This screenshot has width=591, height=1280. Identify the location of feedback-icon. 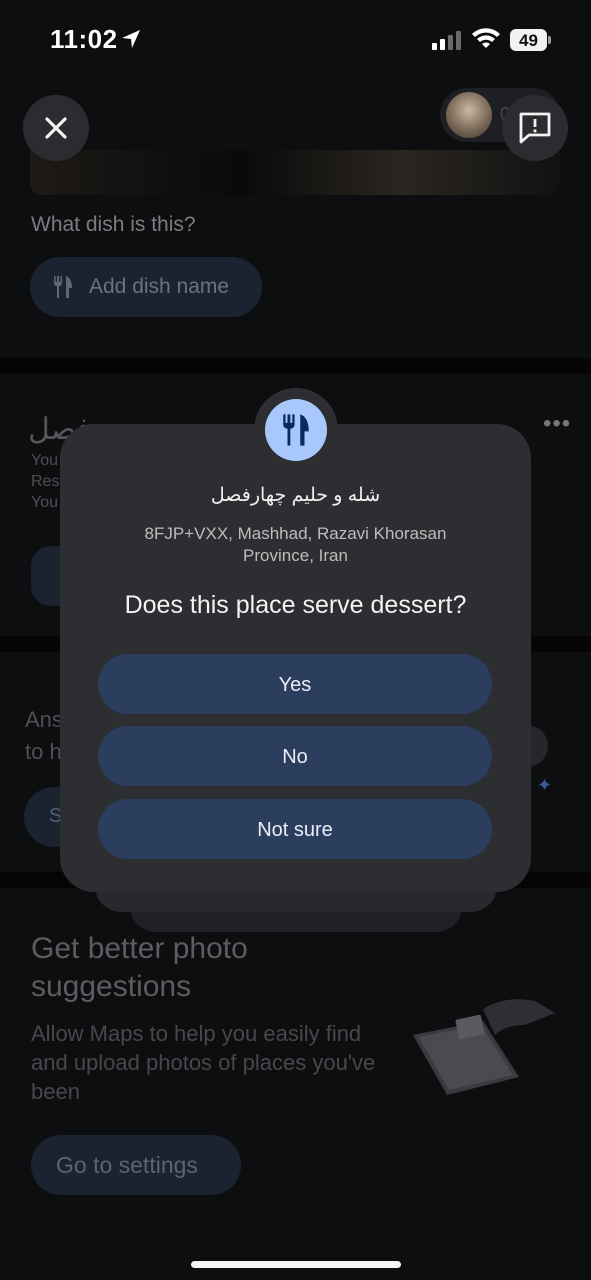
(535, 128).